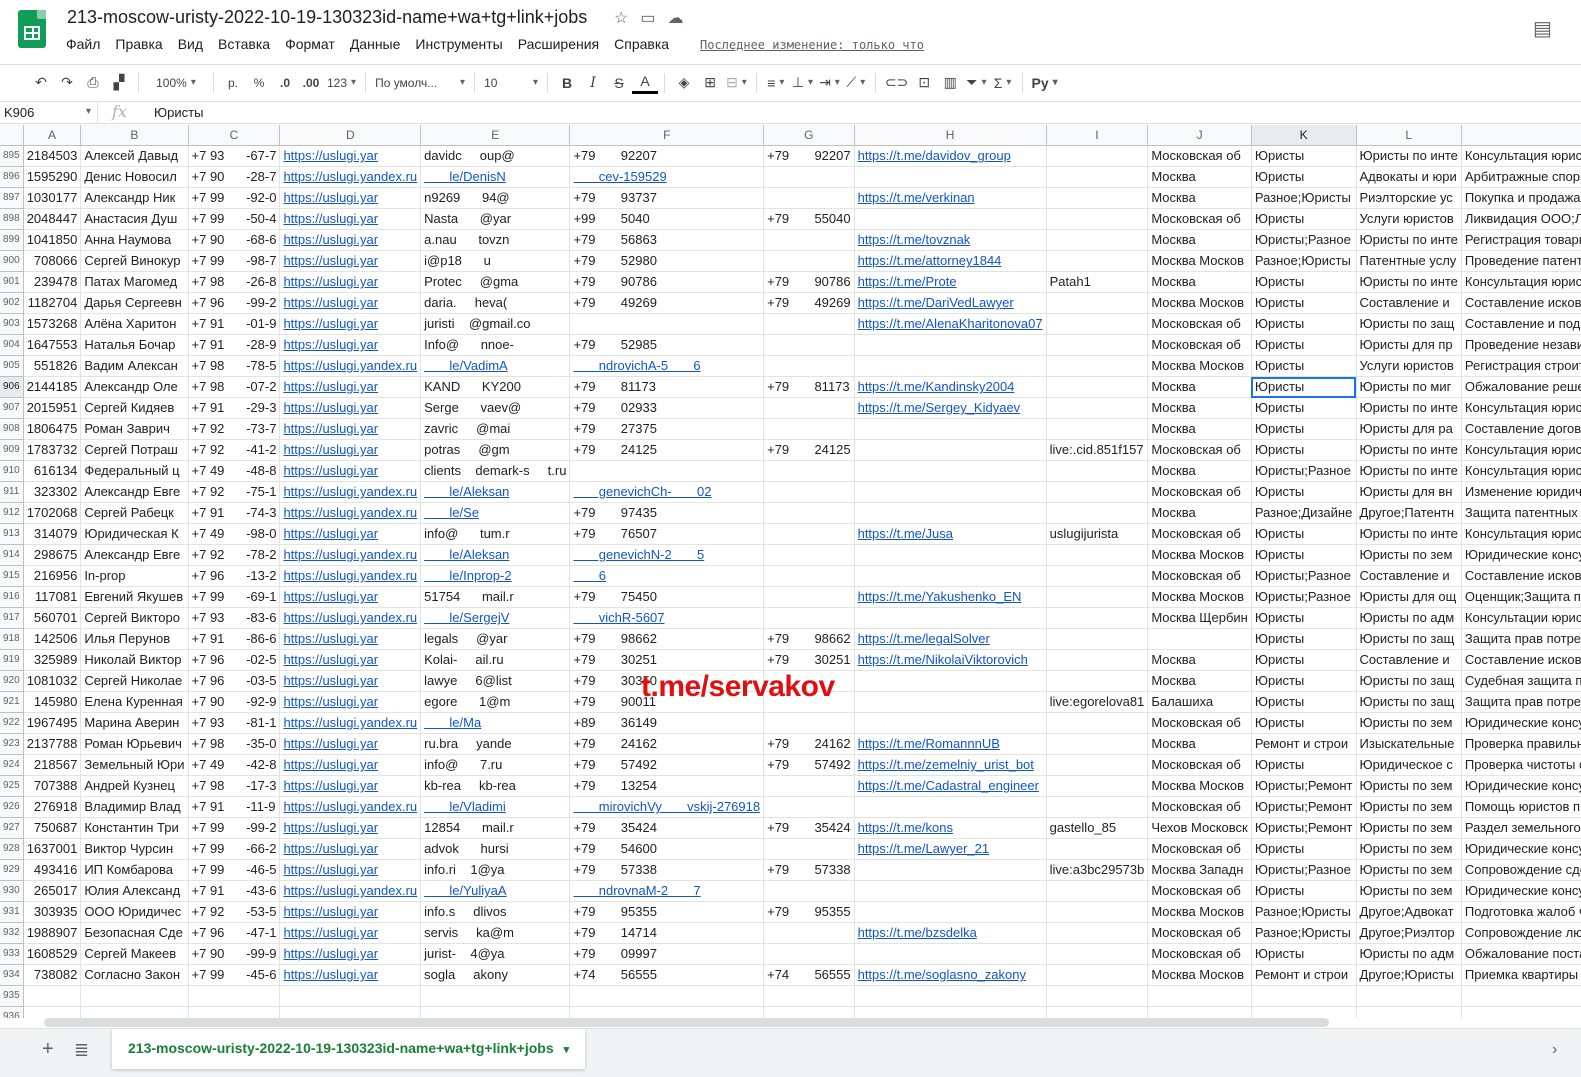 Image resolution: width=1581 pixels, height=1077 pixels. I want to click on cell-e: sogla akony, so click(495, 975).